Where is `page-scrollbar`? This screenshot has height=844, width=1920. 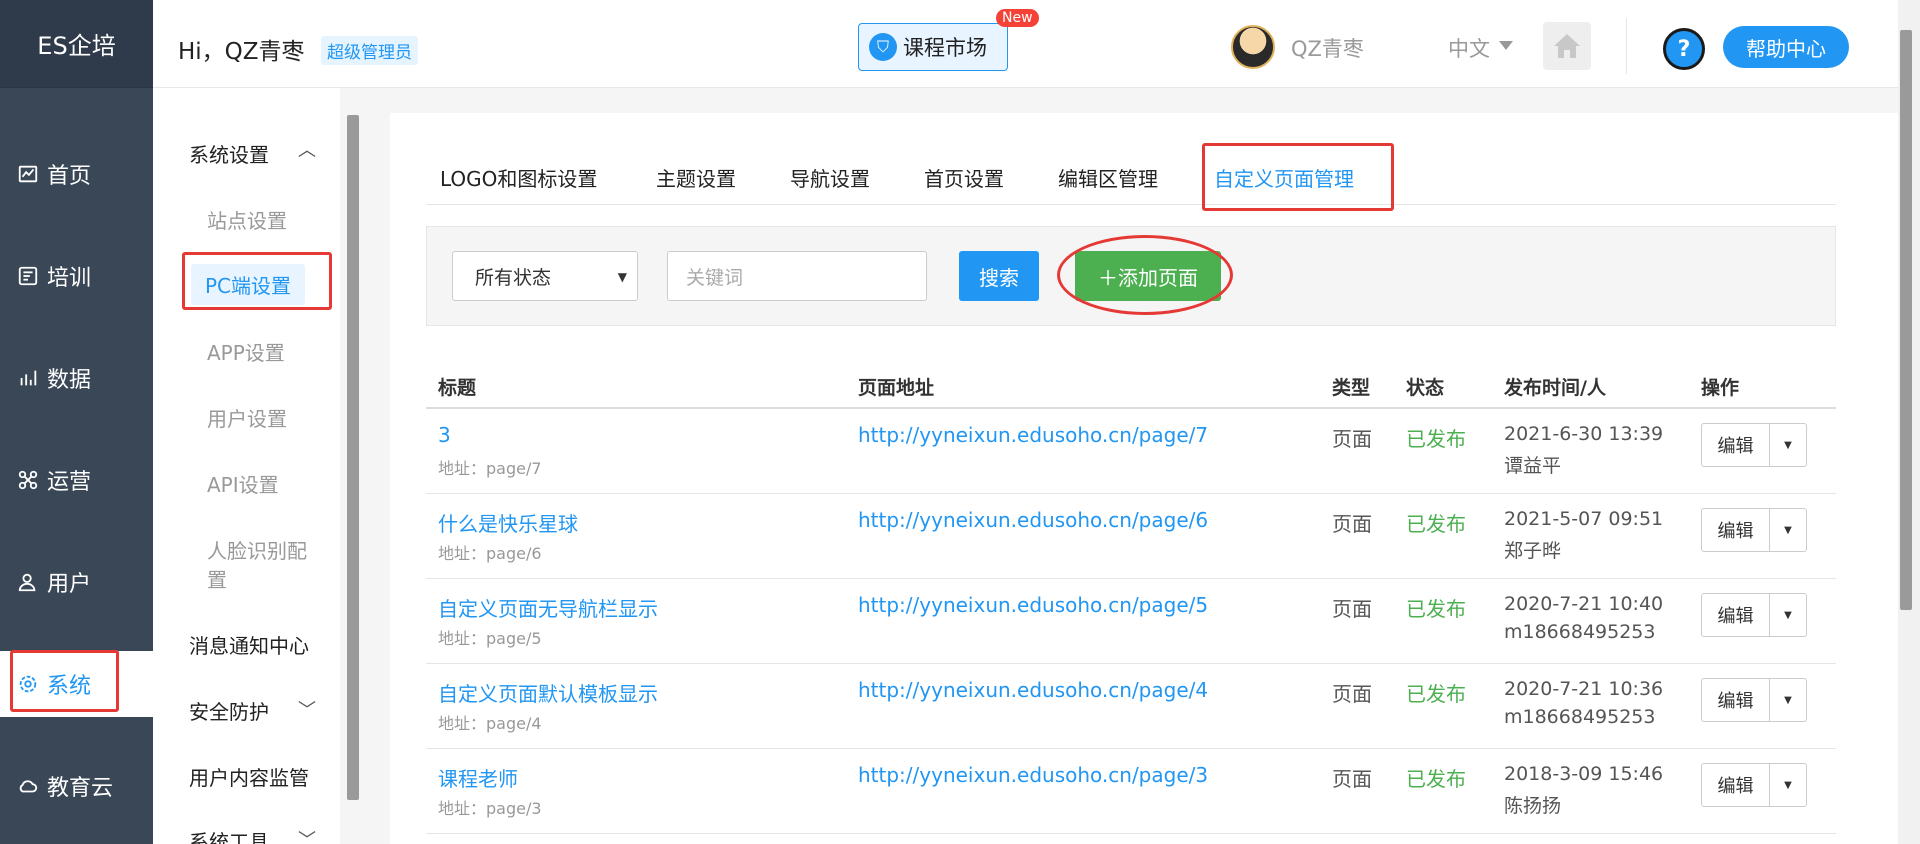
page-scrollbar is located at coordinates (1906, 320).